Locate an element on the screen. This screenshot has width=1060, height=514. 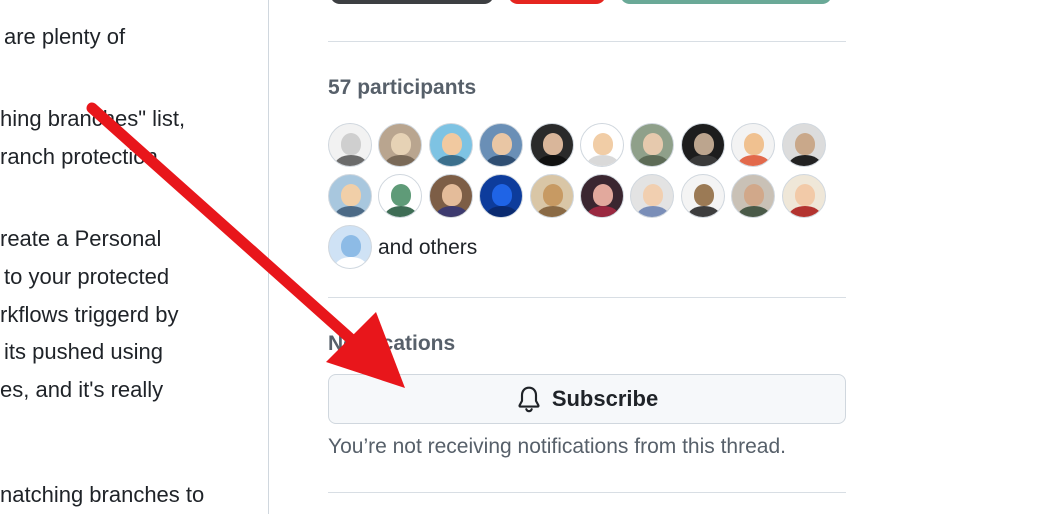
comment-line: ranch protection is located at coordinates (79, 156).